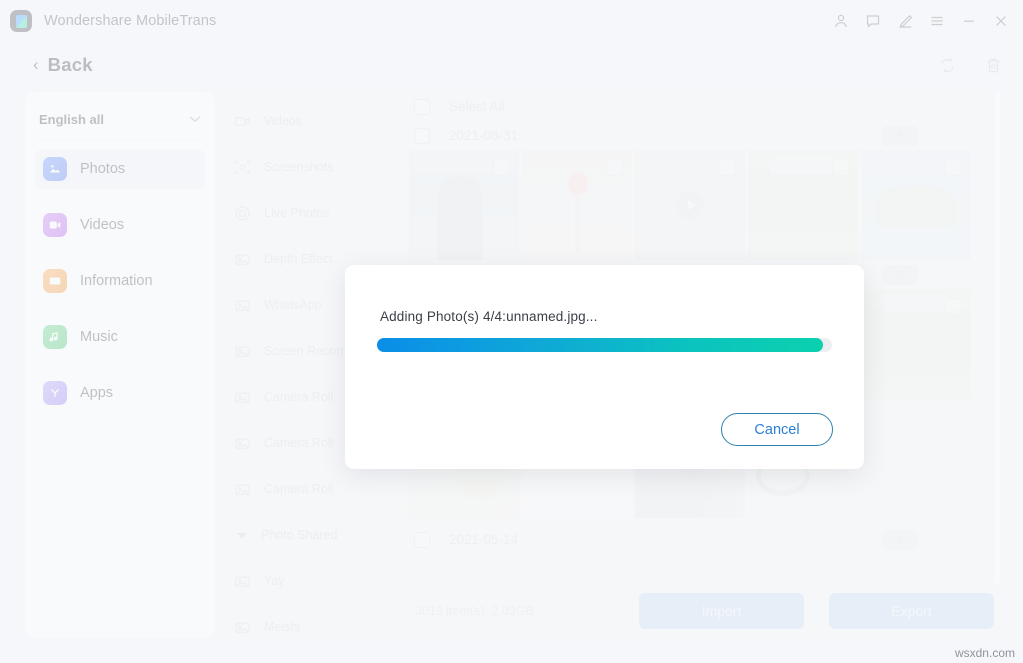  I want to click on progress-bar-track, so click(604, 345).